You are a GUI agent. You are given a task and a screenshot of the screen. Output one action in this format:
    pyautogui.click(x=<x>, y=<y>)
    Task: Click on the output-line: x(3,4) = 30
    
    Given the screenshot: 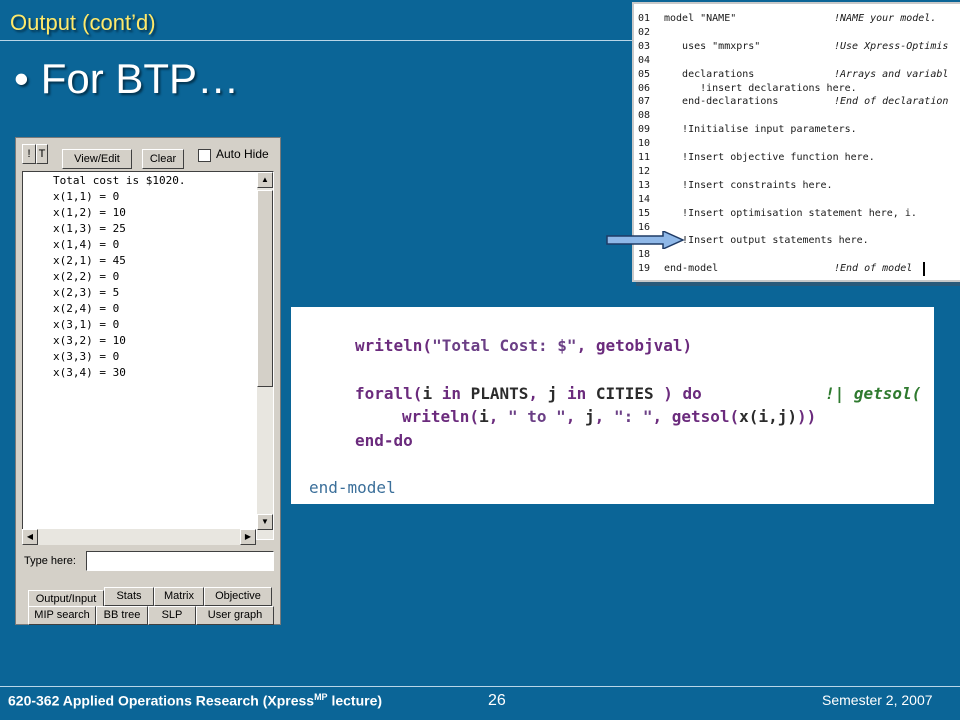 What is the action you would take?
    pyautogui.click(x=89, y=372)
    